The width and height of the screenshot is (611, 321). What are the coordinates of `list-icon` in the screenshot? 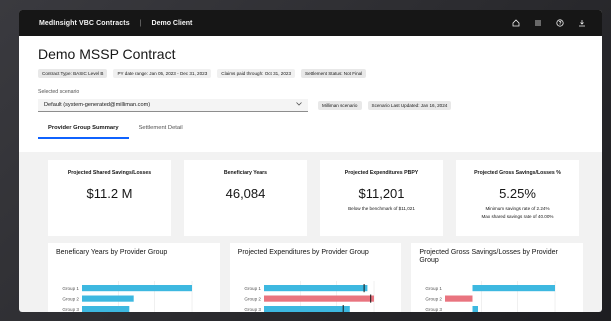 It's located at (538, 23).